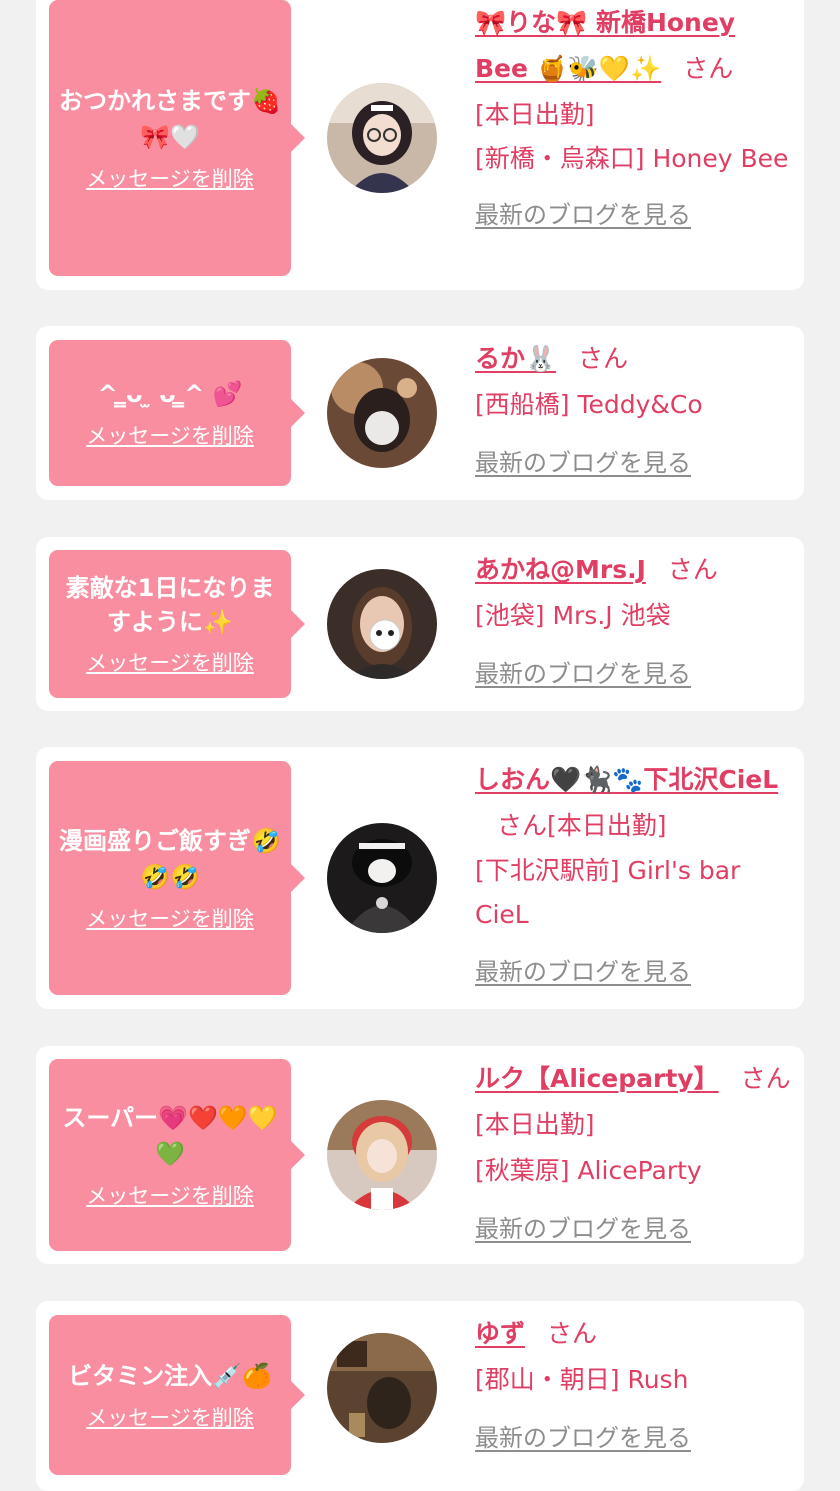  What do you see at coordinates (608, 892) in the screenshot?
I see `cast-shop: [下北沢駅前] Girl's bar CieL` at bounding box center [608, 892].